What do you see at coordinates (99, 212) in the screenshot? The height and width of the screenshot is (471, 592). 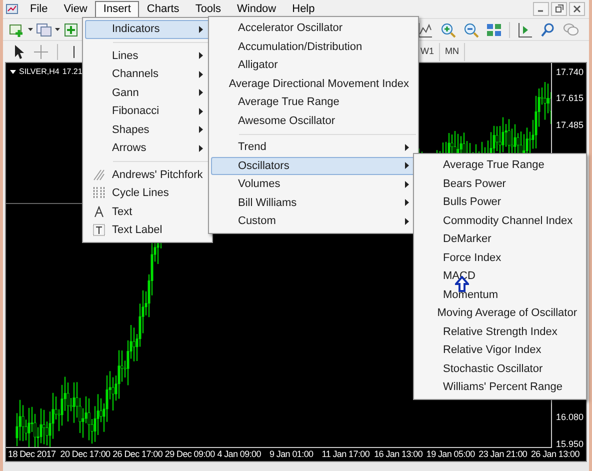 I see `letter-icon` at bounding box center [99, 212].